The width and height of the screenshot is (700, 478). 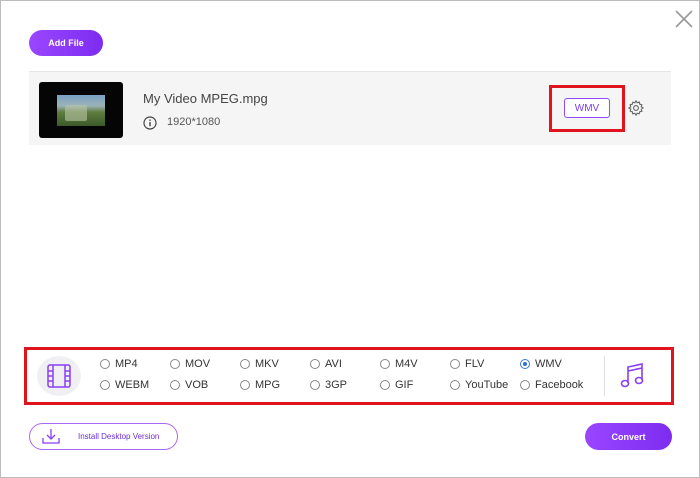 What do you see at coordinates (487, 385) in the screenshot?
I see `format-label: YouTube` at bounding box center [487, 385].